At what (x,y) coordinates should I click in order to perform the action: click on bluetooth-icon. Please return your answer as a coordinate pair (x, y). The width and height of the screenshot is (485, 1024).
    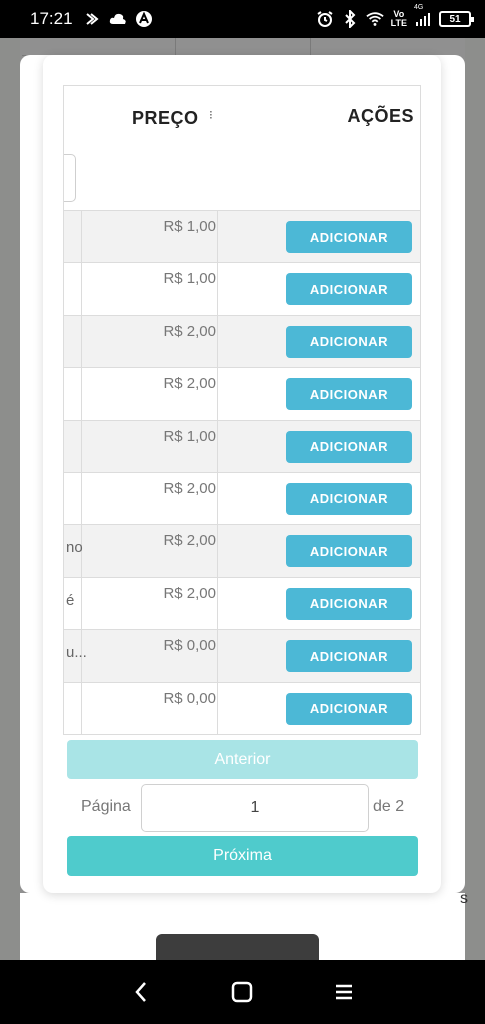
    Looking at the image, I should click on (350, 19).